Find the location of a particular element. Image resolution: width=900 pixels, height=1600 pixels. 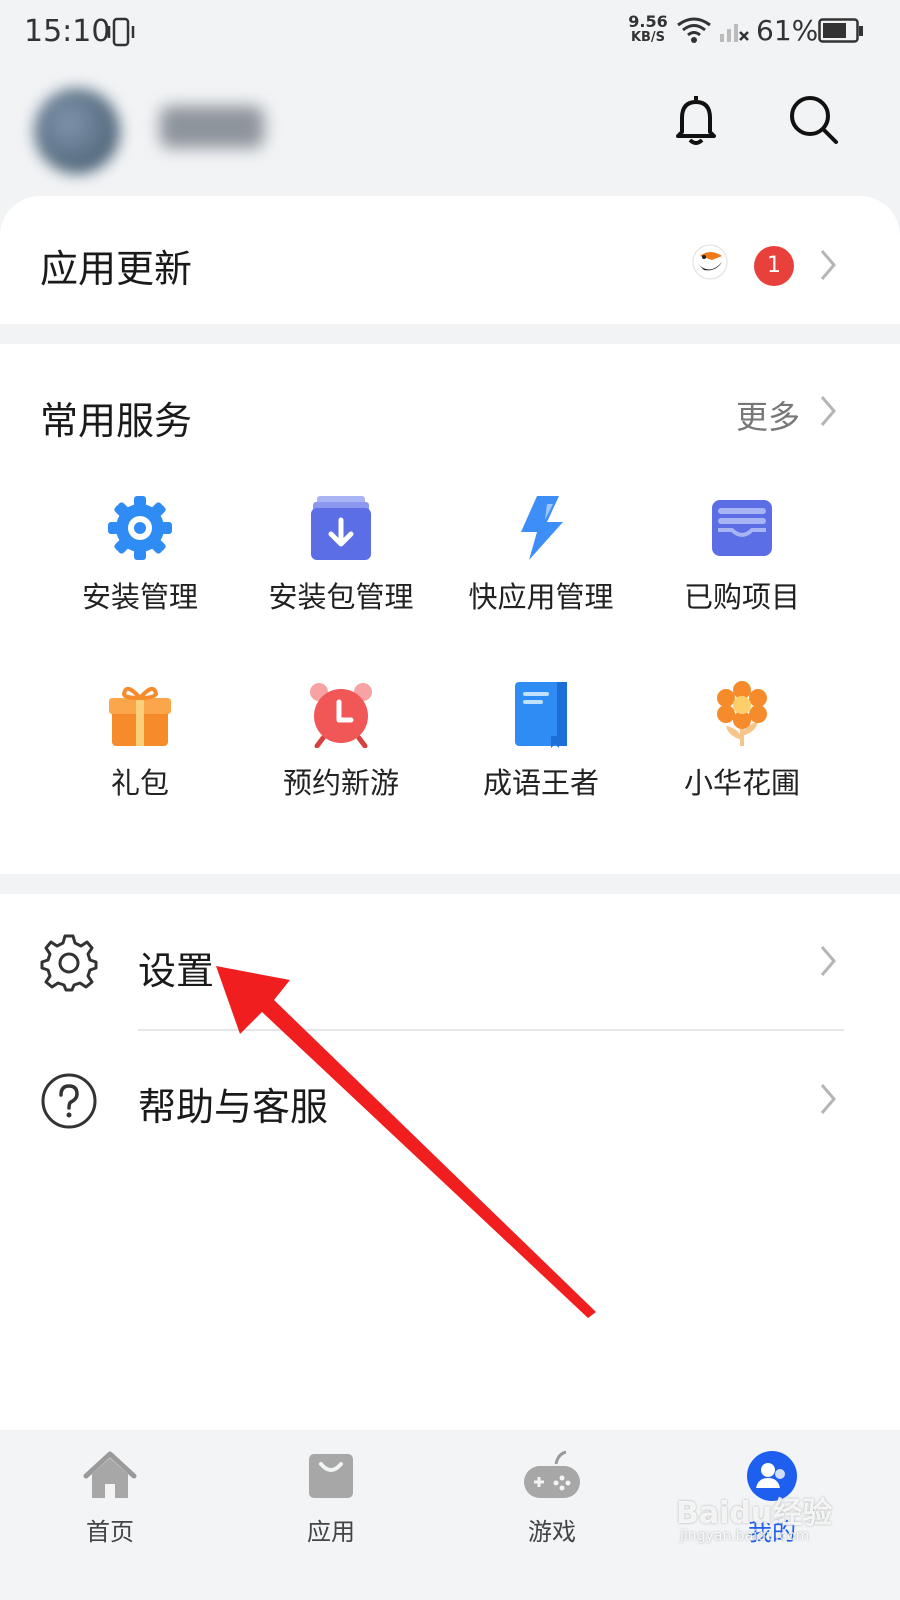

status-bar: 15:10 9.56 KB/S 61% is located at coordinates (450, 32).